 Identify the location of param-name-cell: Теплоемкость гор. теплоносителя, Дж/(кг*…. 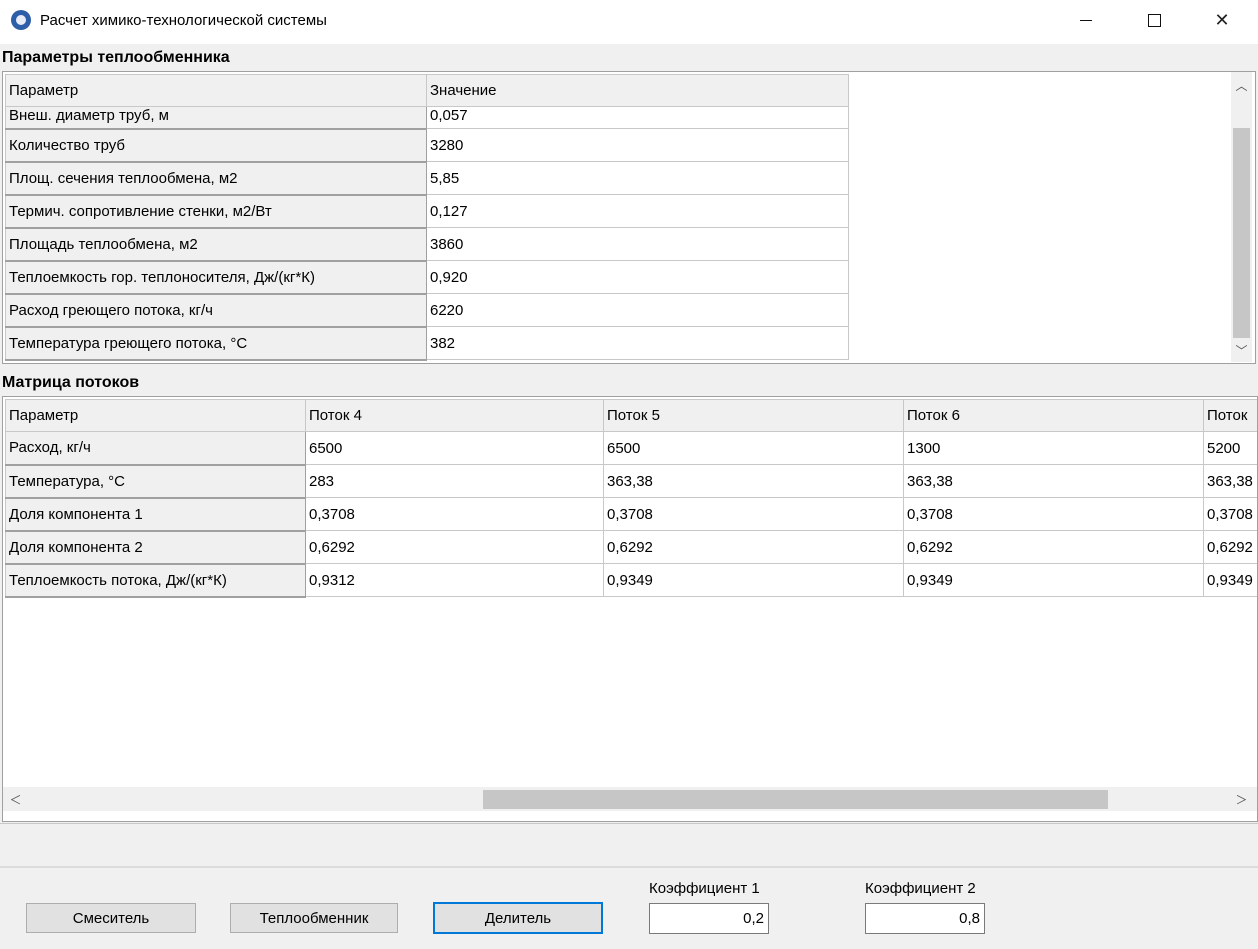
(216, 277).